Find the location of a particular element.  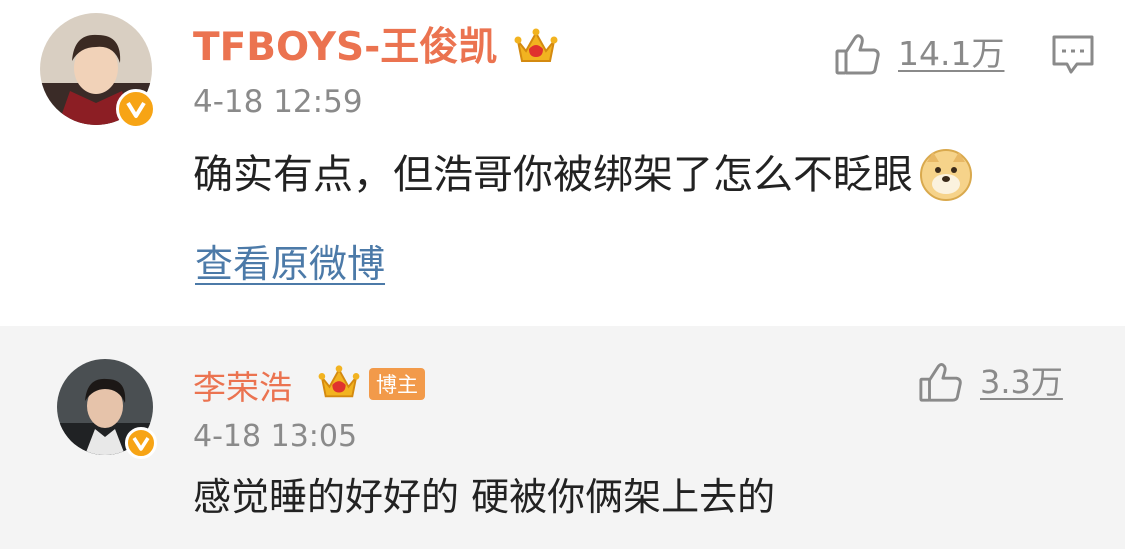

username: TFBOYS-王俊凯 is located at coordinates (345, 48).